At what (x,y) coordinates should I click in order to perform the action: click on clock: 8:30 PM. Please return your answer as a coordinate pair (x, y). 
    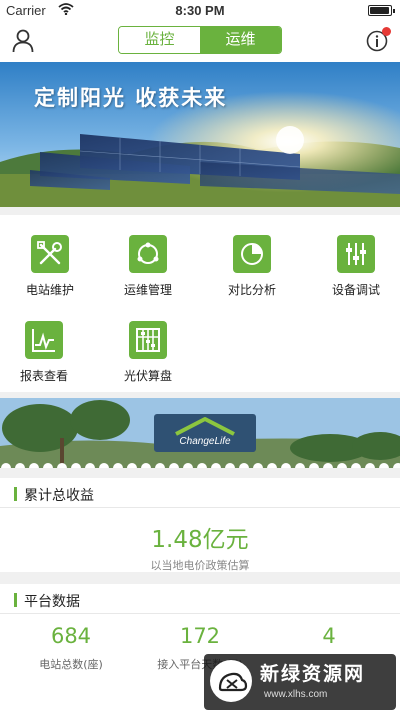
    Looking at the image, I should click on (200, 10).